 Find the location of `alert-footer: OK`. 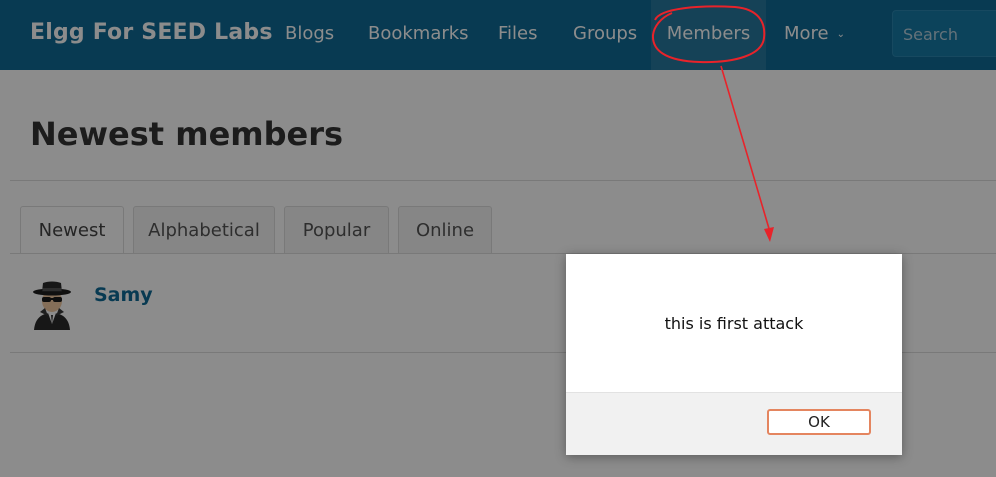

alert-footer: OK is located at coordinates (734, 423).